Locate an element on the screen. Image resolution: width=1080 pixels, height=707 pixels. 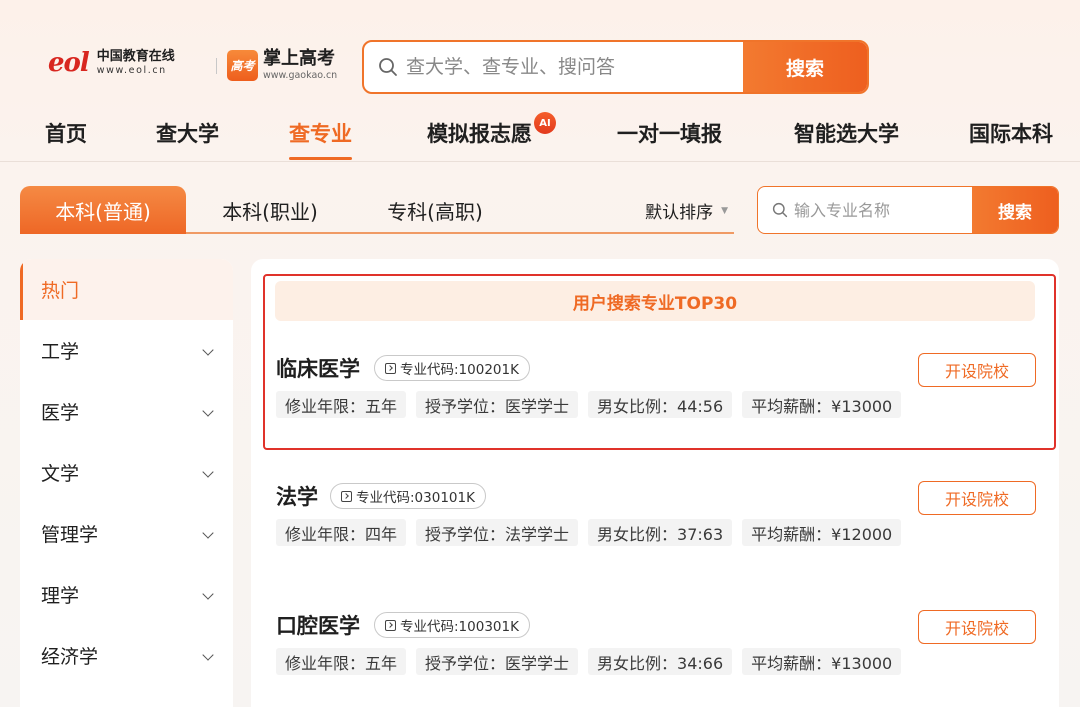
major-name: 临床医学 is located at coordinates (318, 368).